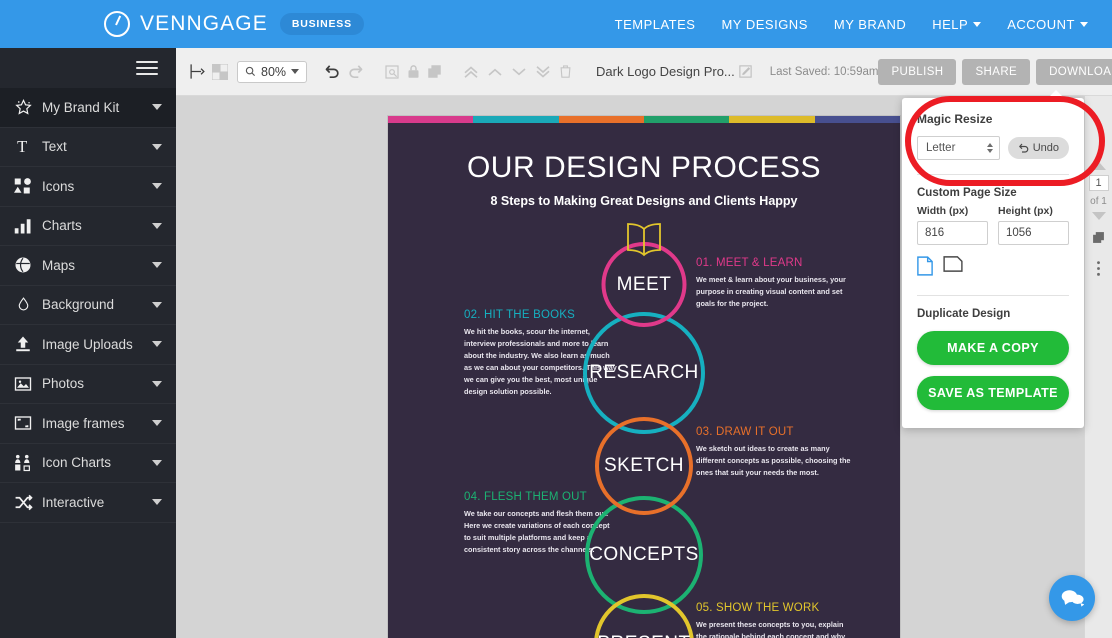 This screenshot has width=1112, height=638. What do you see at coordinates (88, 68) in the screenshot?
I see `sidebar-collapse-row` at bounding box center [88, 68].